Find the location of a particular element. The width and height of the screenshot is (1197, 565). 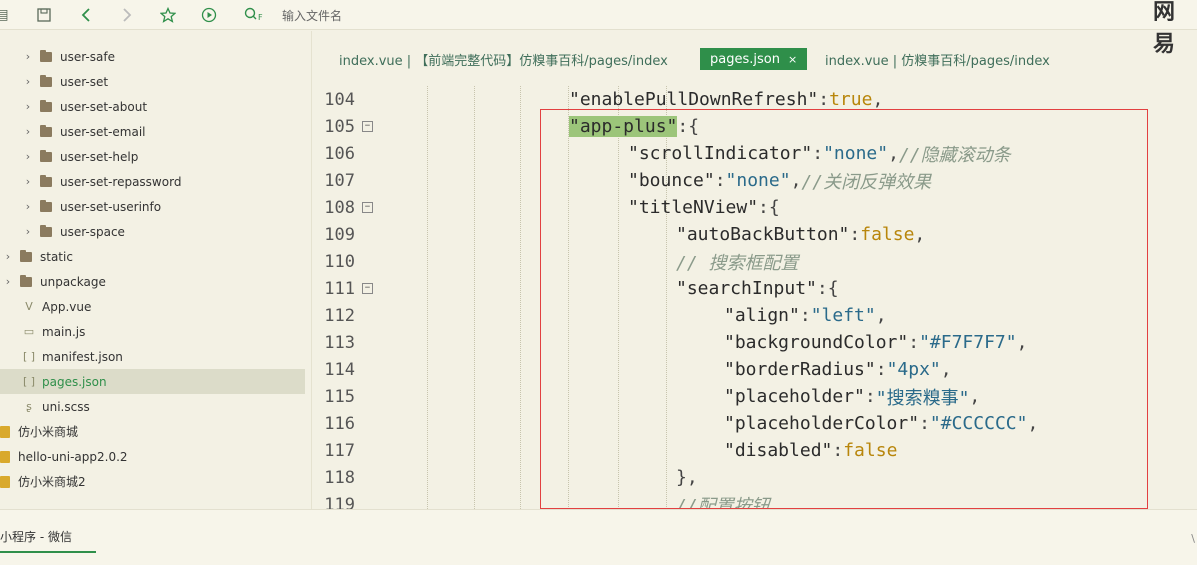

sidebar-item-label: user-set is located at coordinates (84, 81).